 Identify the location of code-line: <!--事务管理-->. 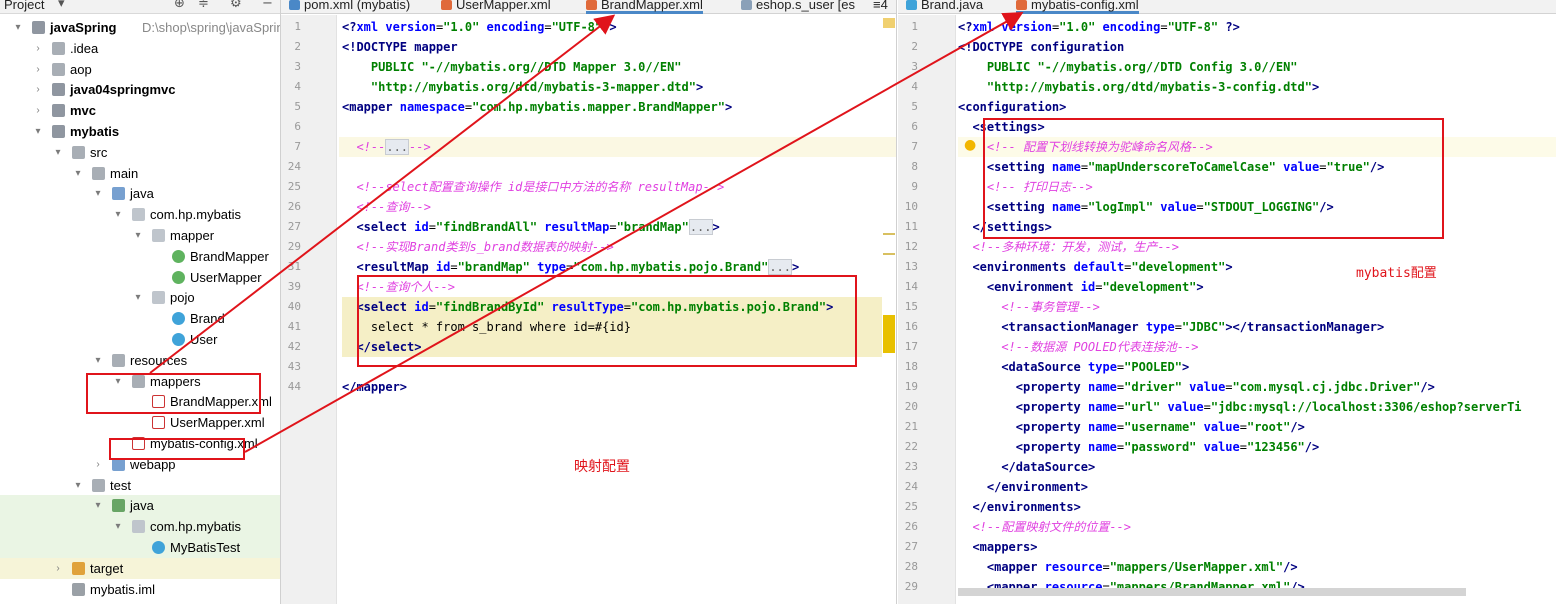
(1050, 307).